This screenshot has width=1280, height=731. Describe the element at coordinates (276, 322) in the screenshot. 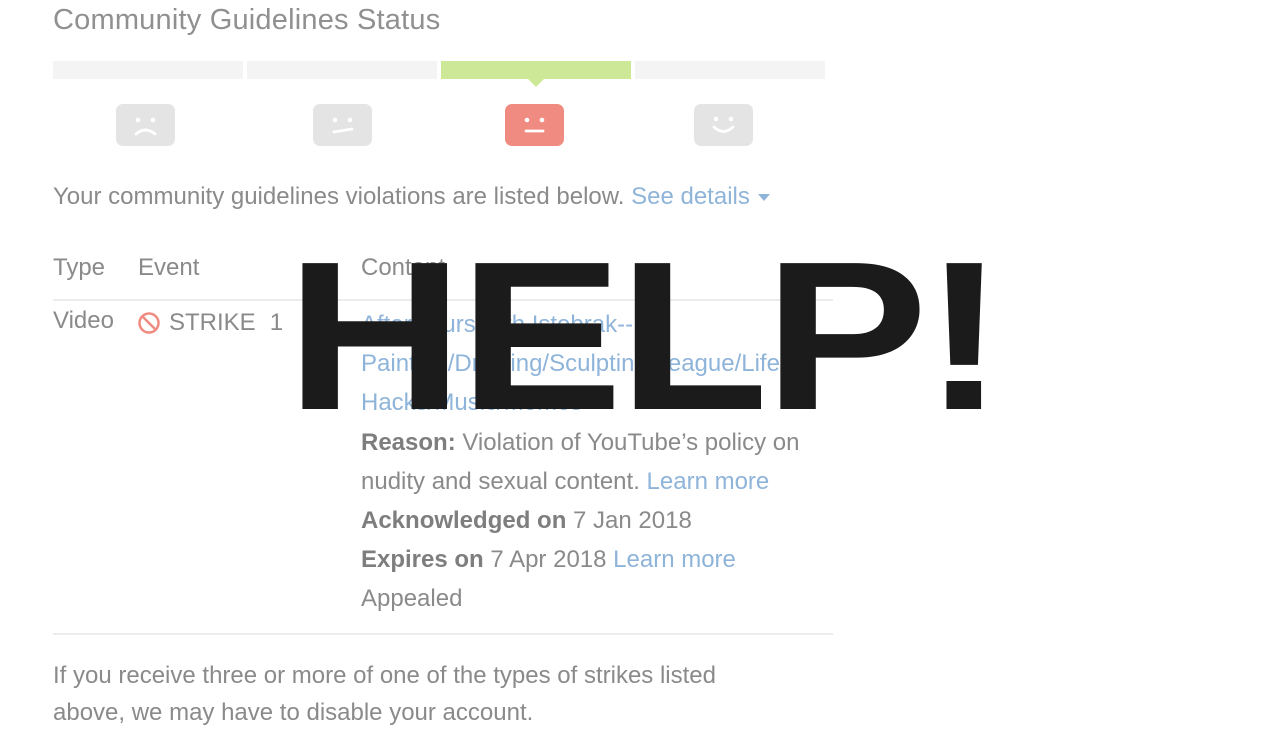

I see `strike-count: 1` at that location.